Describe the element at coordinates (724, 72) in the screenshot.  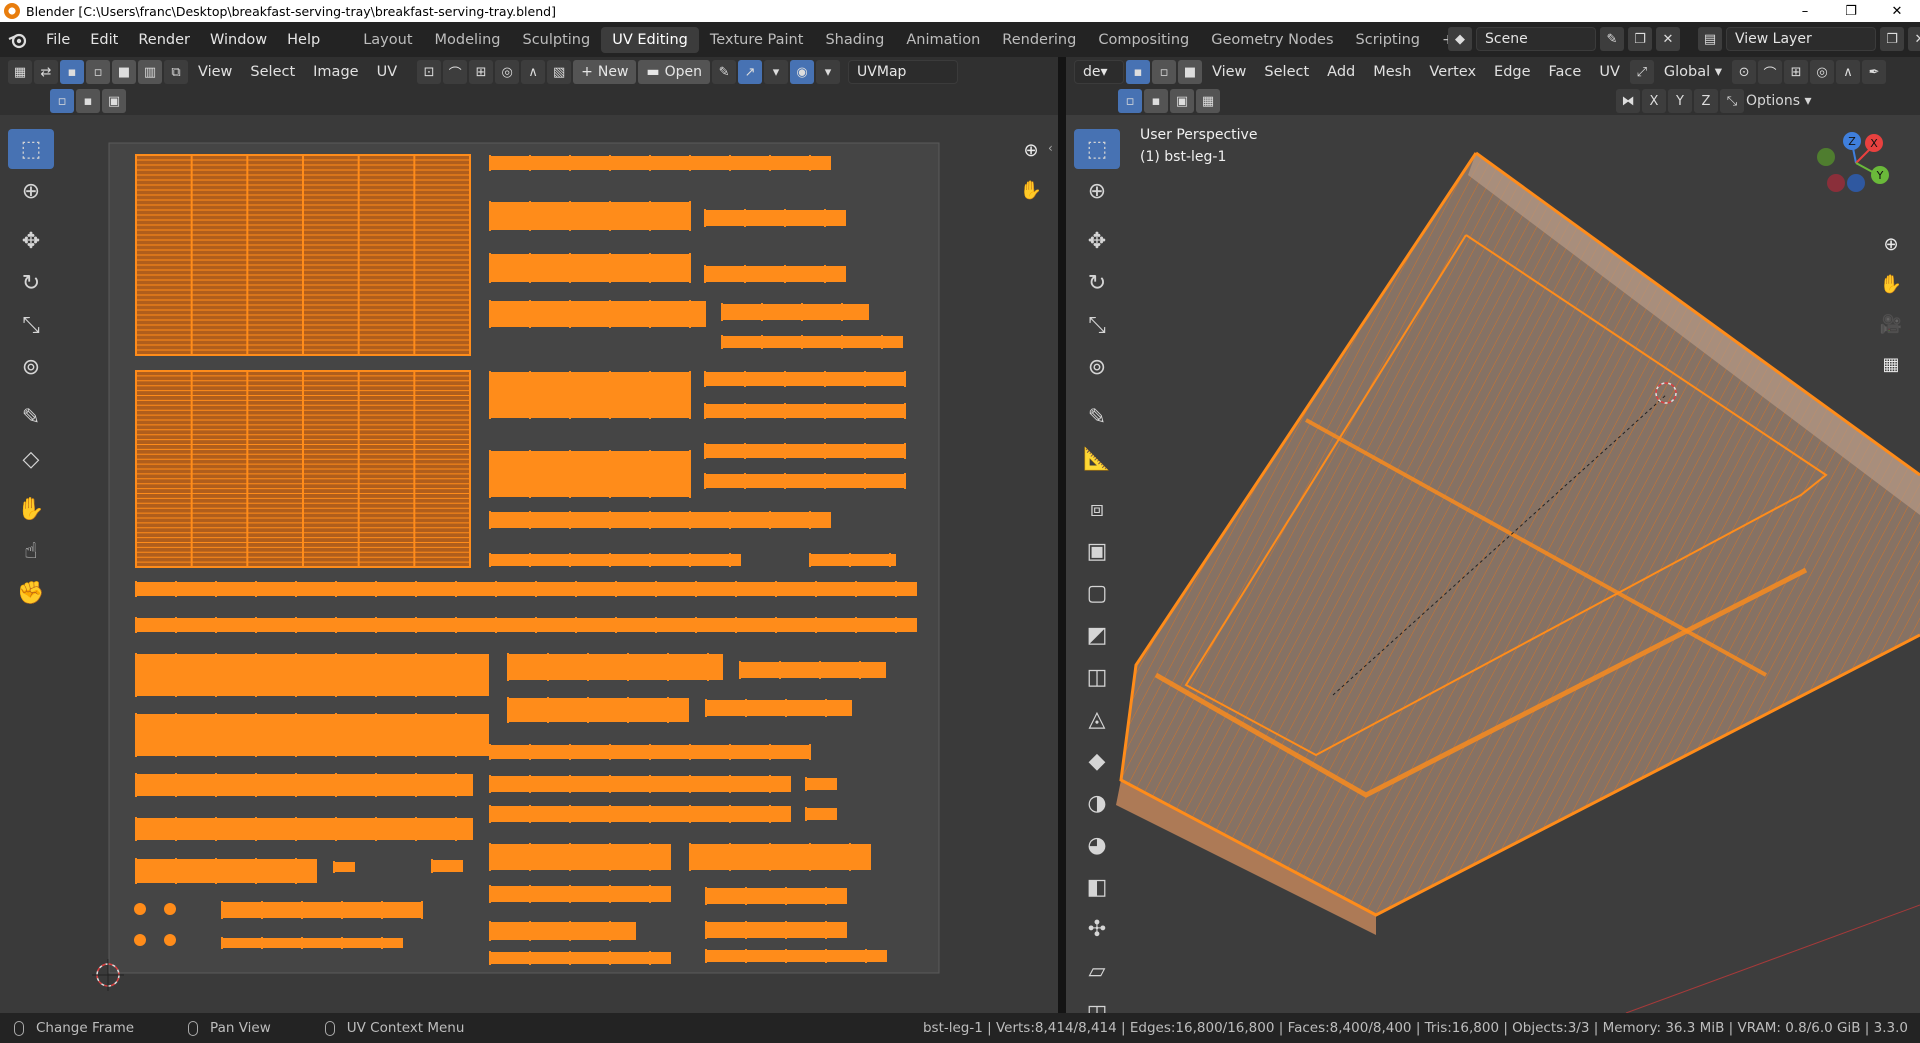
I see `pin-image-icon: ✎` at that location.